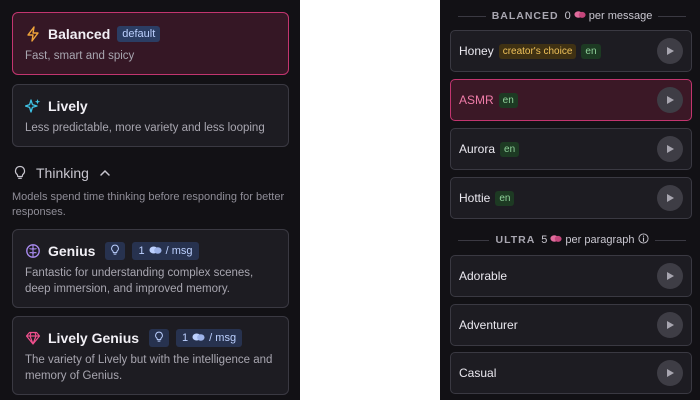  What do you see at coordinates (68, 106) in the screenshot?
I see `model-name: Lively` at bounding box center [68, 106].